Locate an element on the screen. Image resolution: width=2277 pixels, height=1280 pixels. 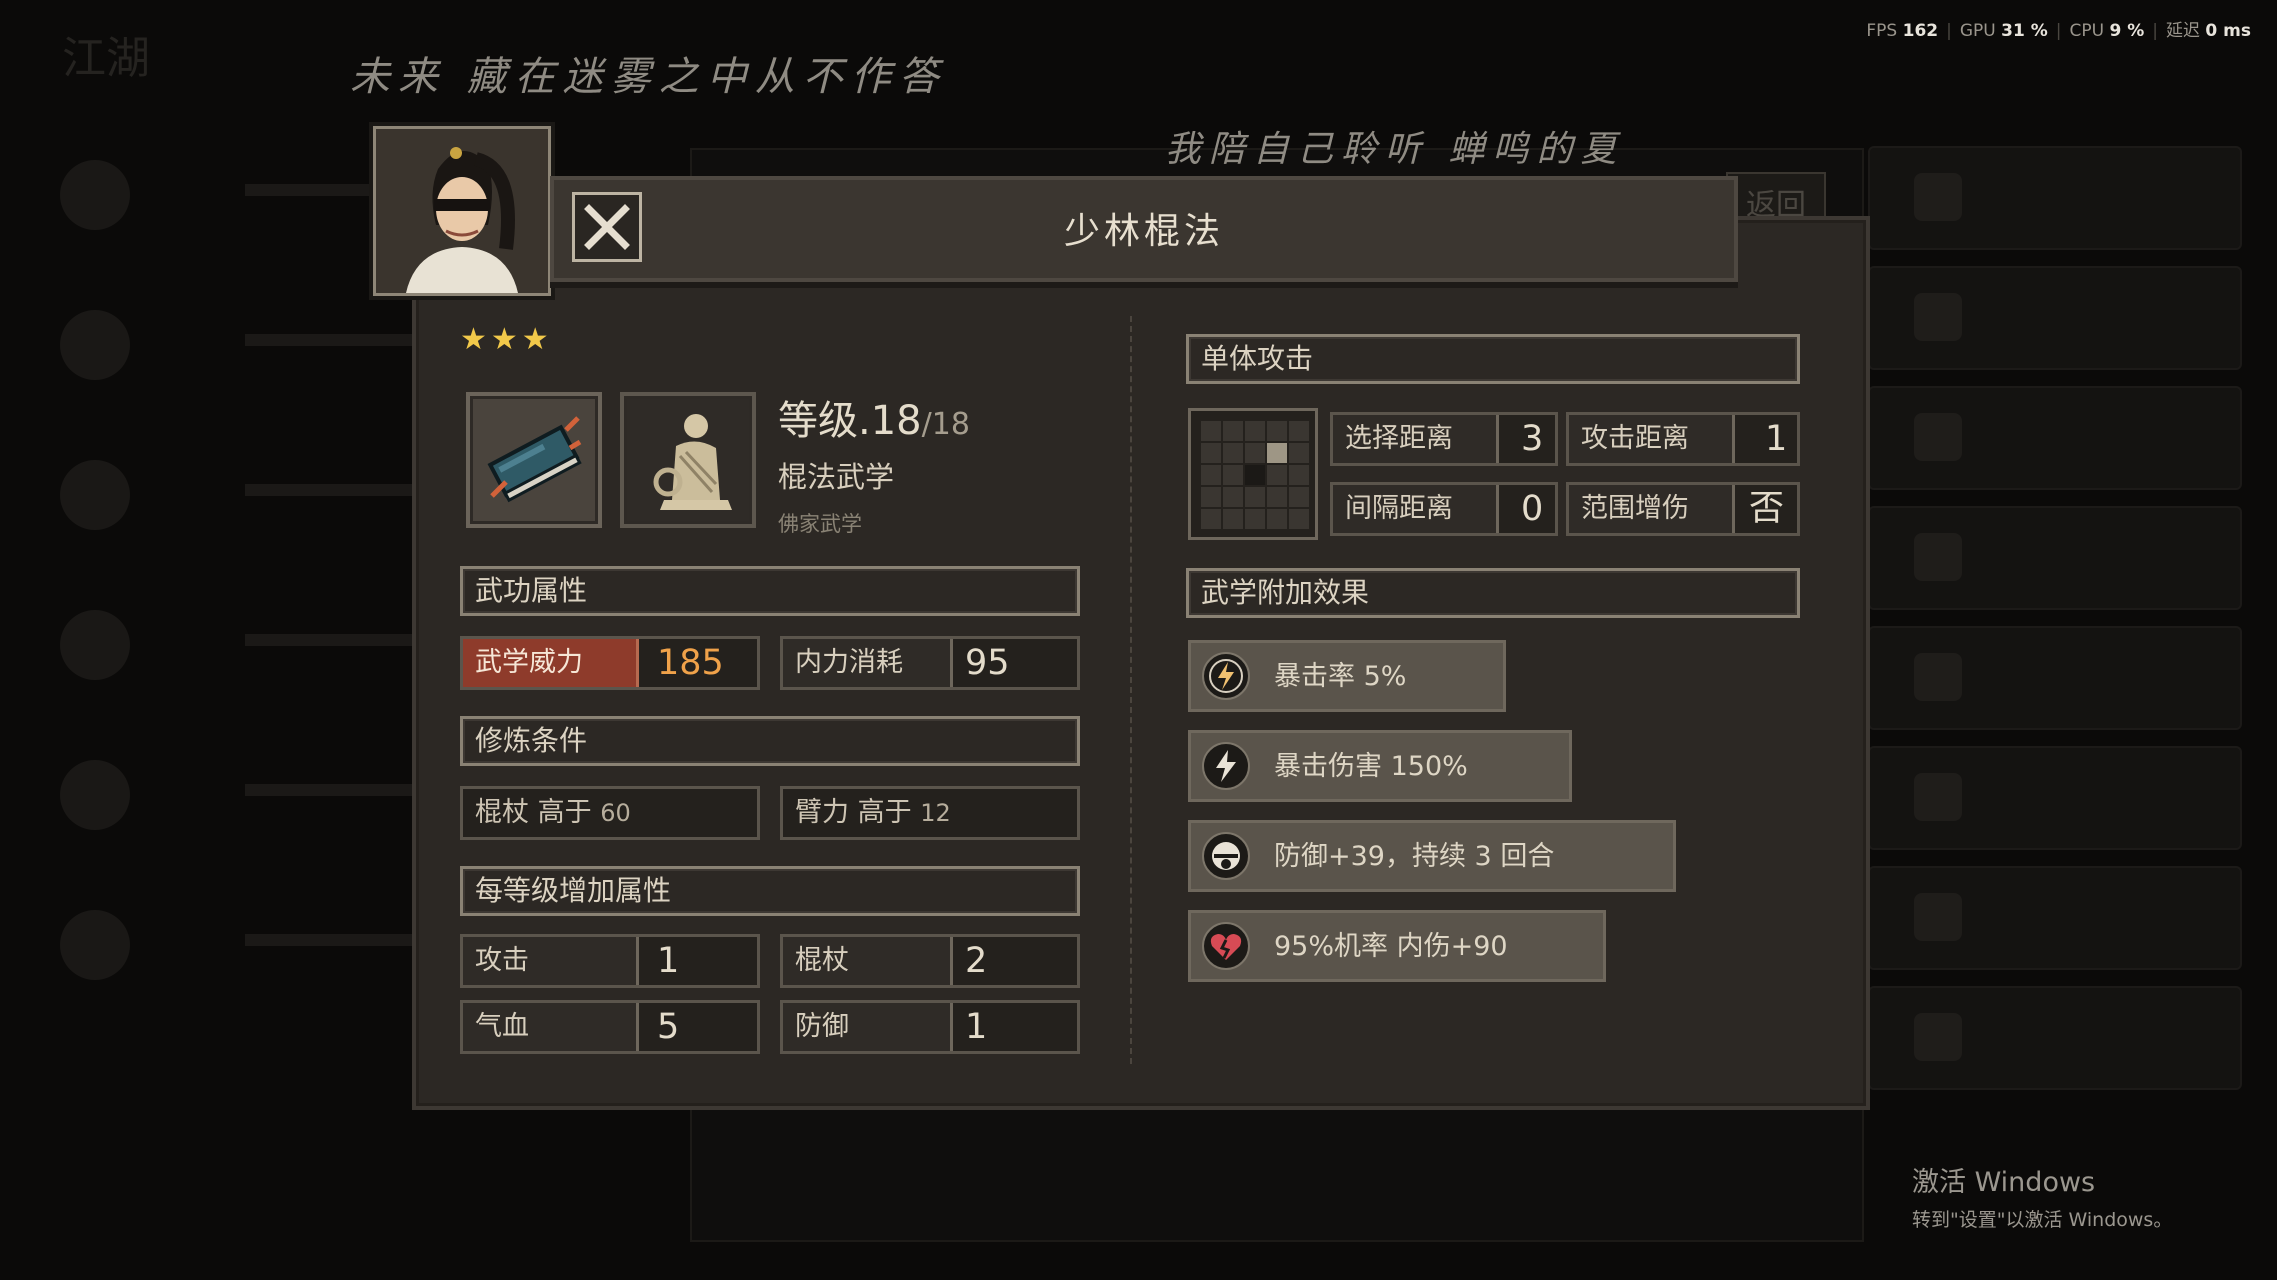
stat-value: 5 is located at coordinates (668, 1027).